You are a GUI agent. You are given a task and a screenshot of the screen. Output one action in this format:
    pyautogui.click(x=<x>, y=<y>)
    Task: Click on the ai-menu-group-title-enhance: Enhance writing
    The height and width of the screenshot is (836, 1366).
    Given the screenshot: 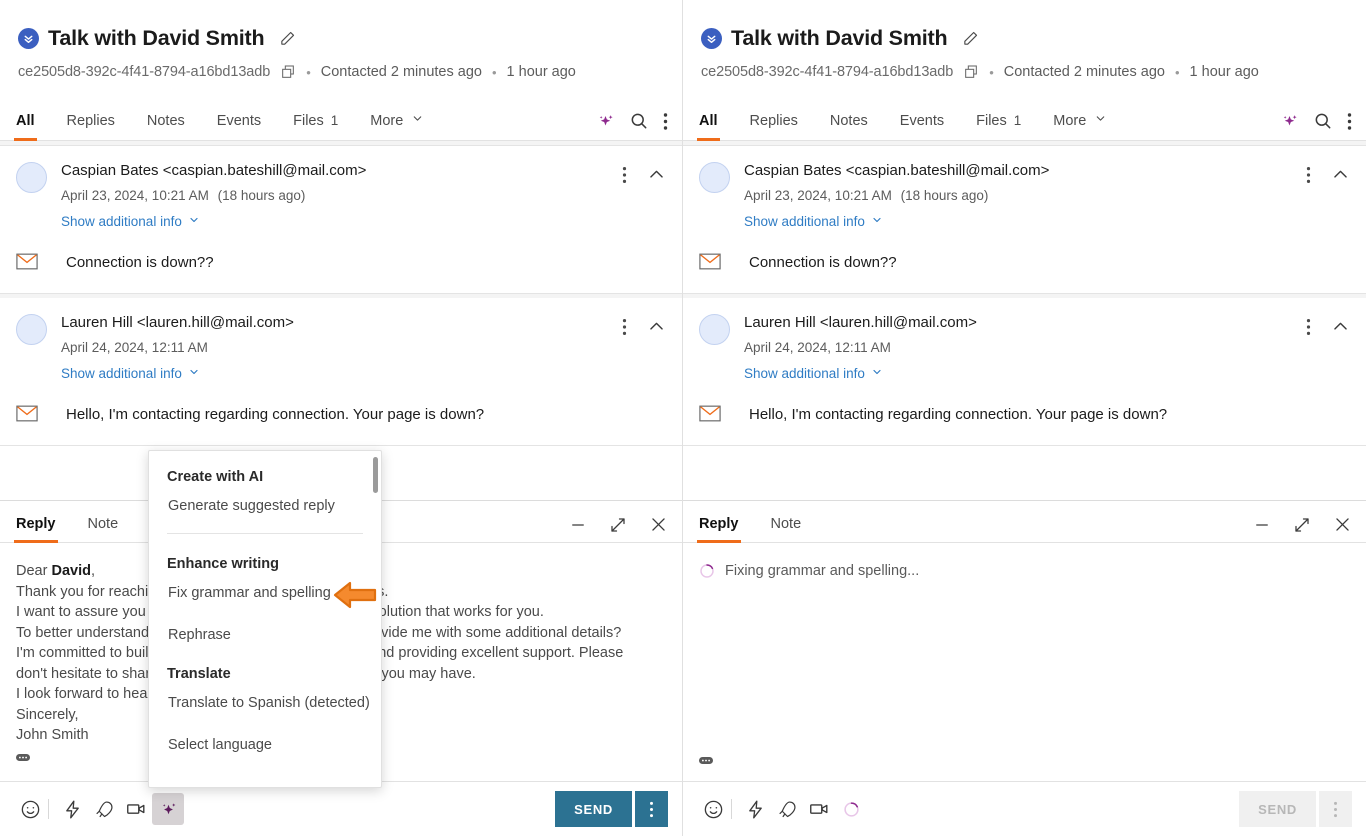 What is the action you would take?
    pyautogui.click(x=223, y=564)
    